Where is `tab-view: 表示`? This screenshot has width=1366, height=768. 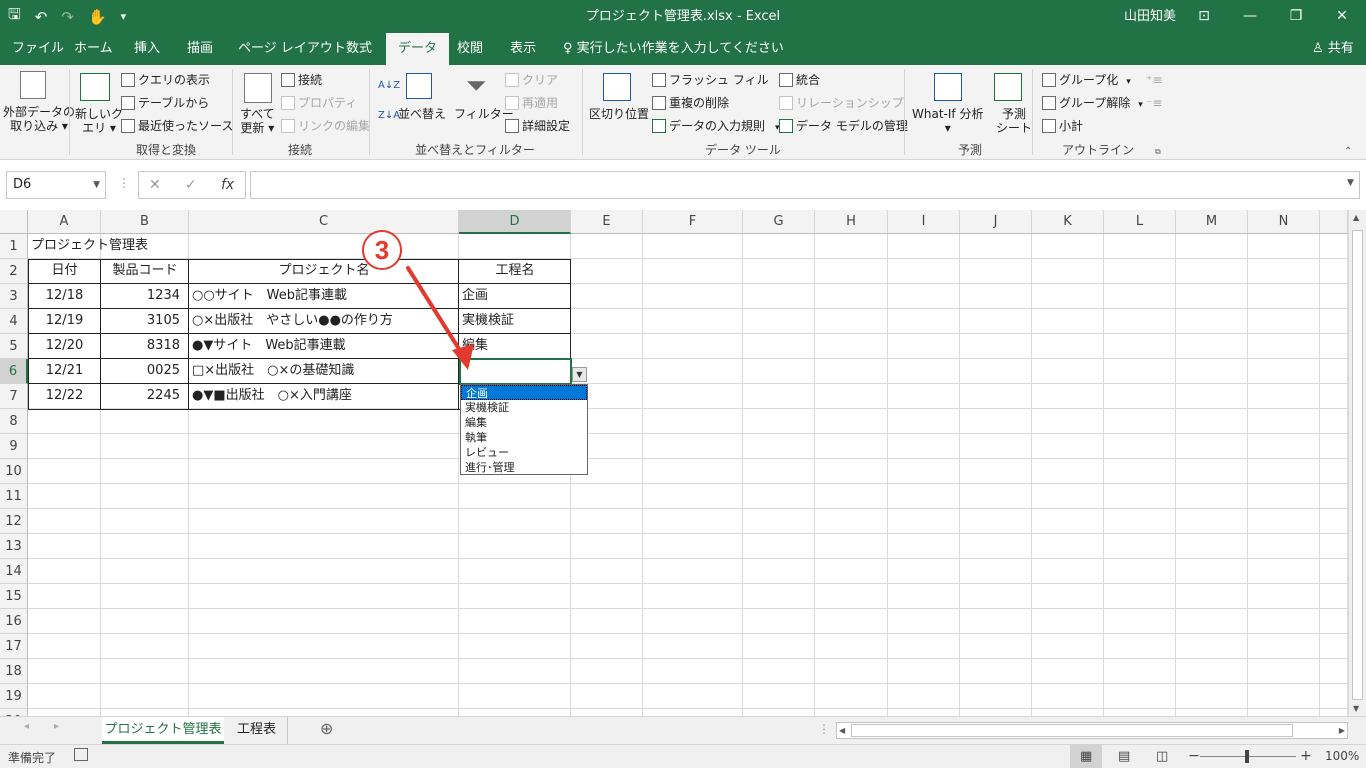
tab-view: 表示 is located at coordinates (523, 49).